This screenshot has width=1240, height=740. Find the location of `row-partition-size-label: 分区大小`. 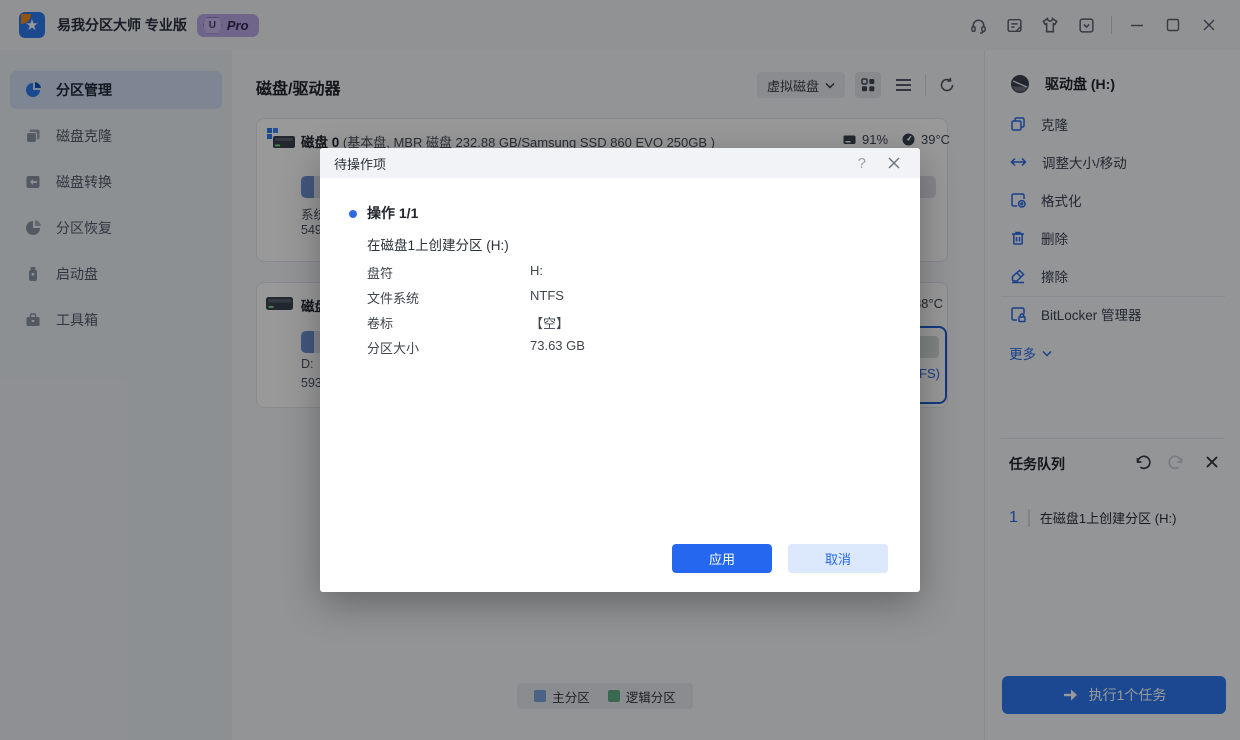

row-partition-size-label: 分区大小 is located at coordinates (393, 348).